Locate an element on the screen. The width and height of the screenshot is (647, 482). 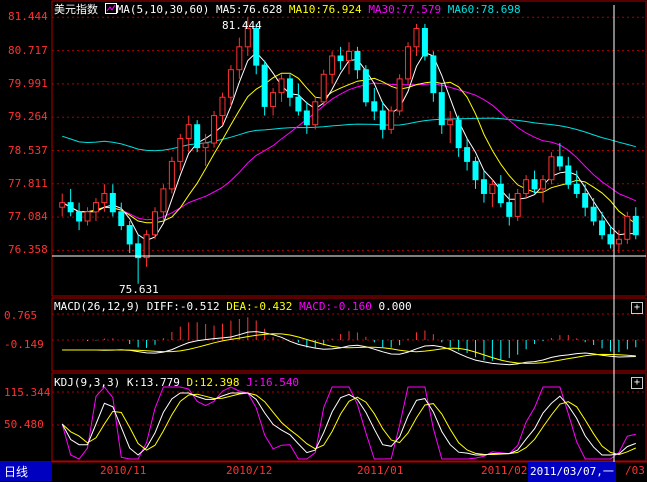
kdj-panel is located at coordinates (349, 423).